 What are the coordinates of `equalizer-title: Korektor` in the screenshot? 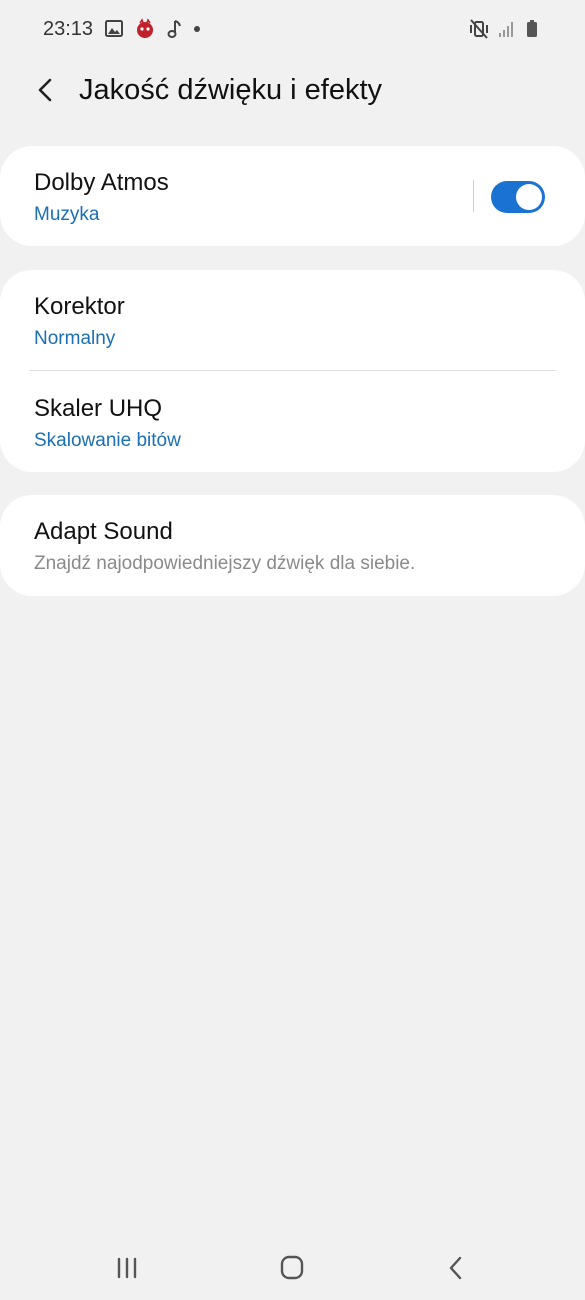 It's located at (79, 306).